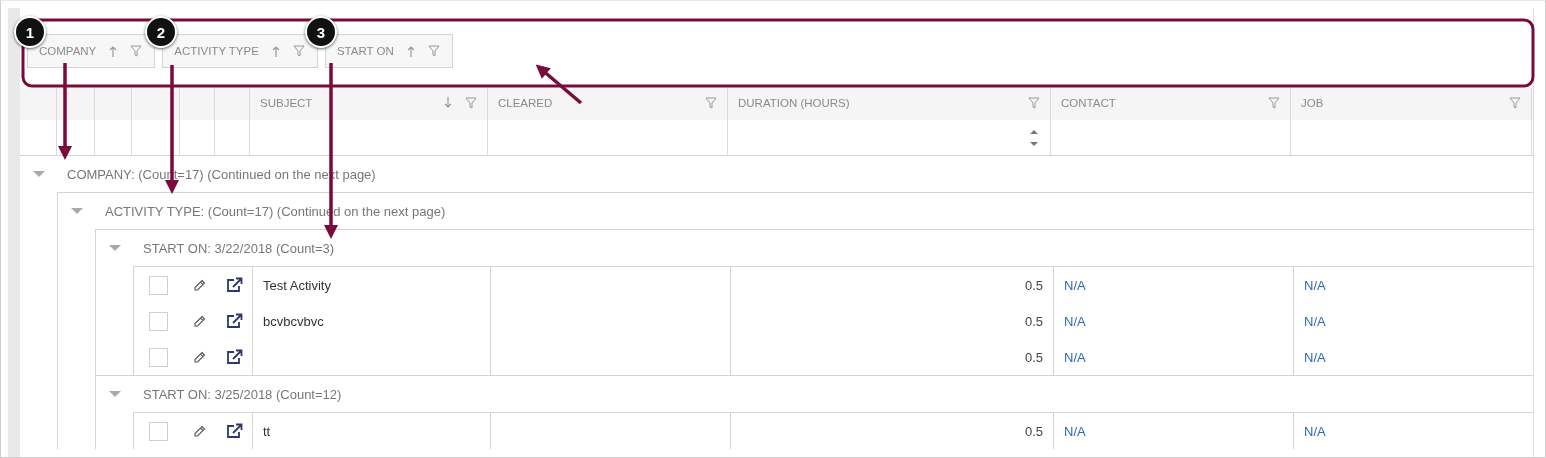 This screenshot has height=458, width=1546. Describe the element at coordinates (1034, 137) in the screenshot. I see `spinner-icon` at that location.